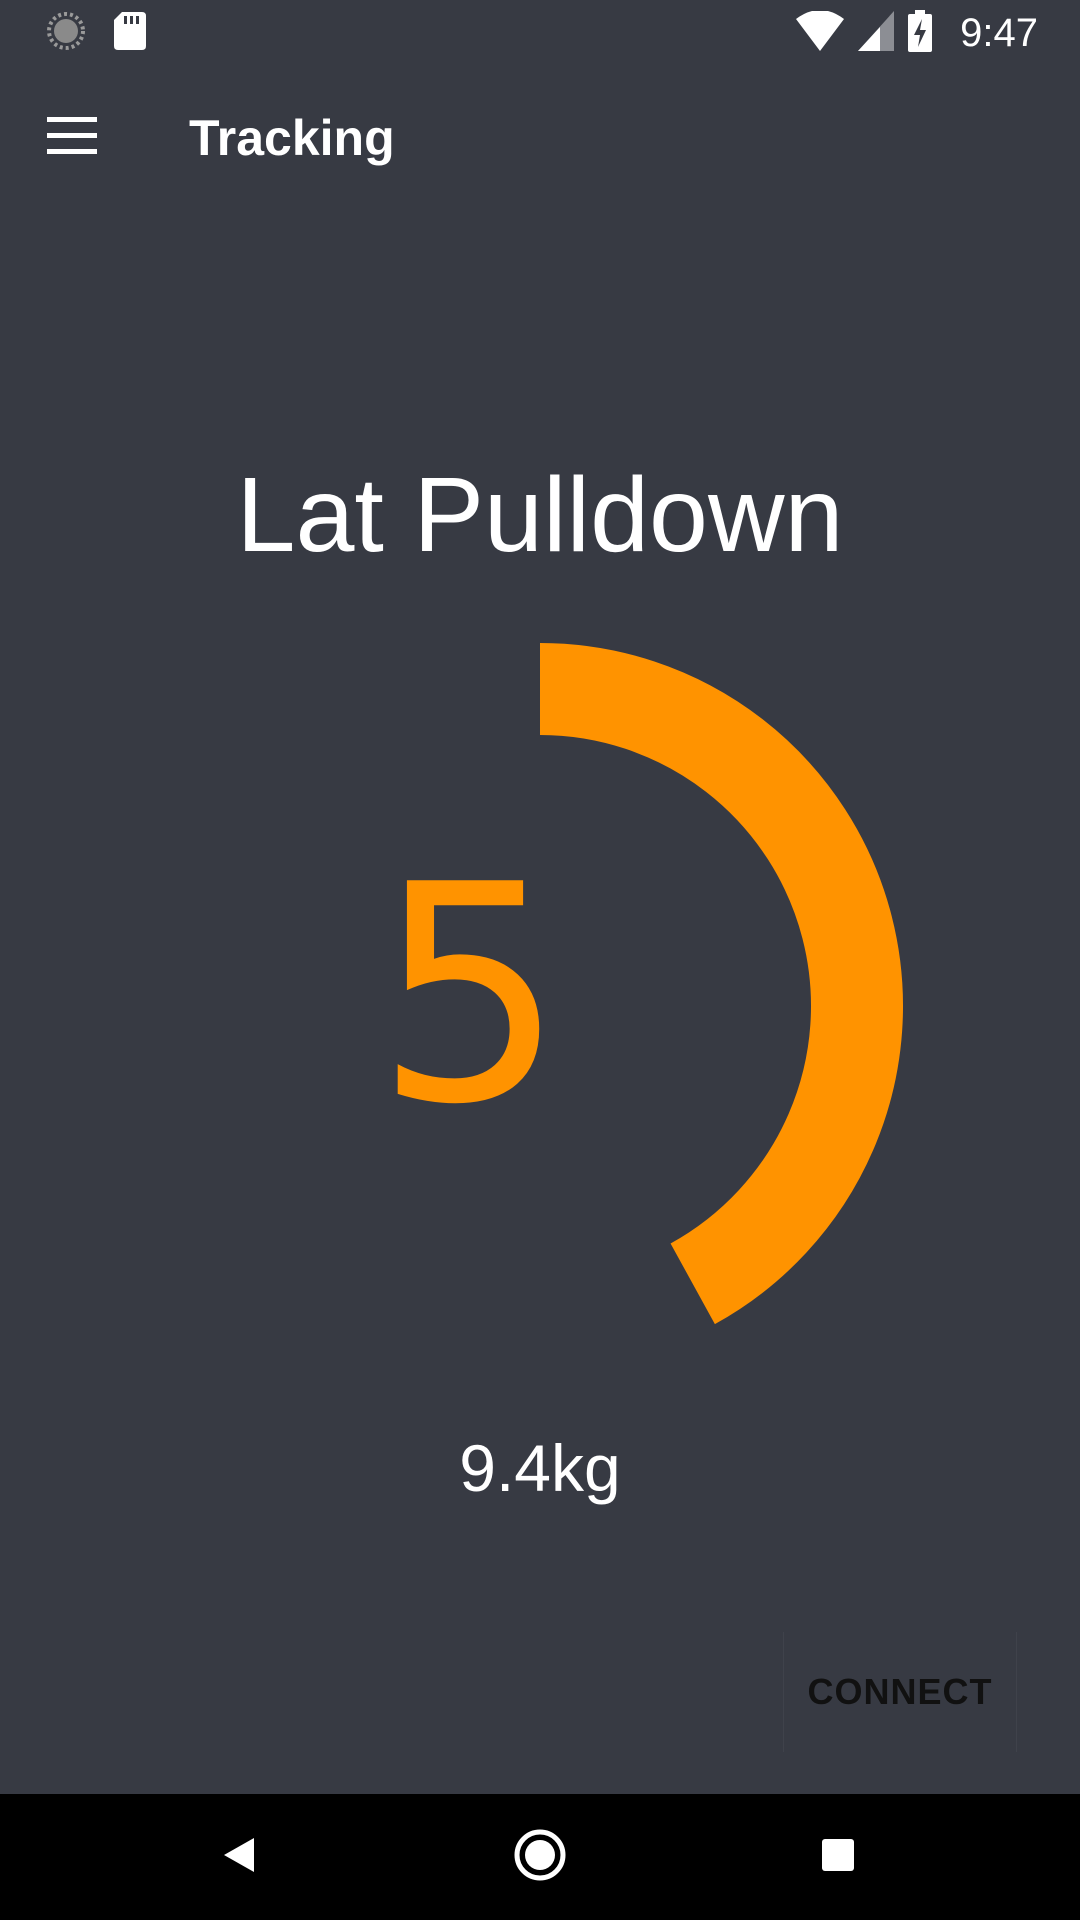 This screenshot has height=1920, width=1080. What do you see at coordinates (540, 515) in the screenshot?
I see `exercise-name: Lat Pulldown` at bounding box center [540, 515].